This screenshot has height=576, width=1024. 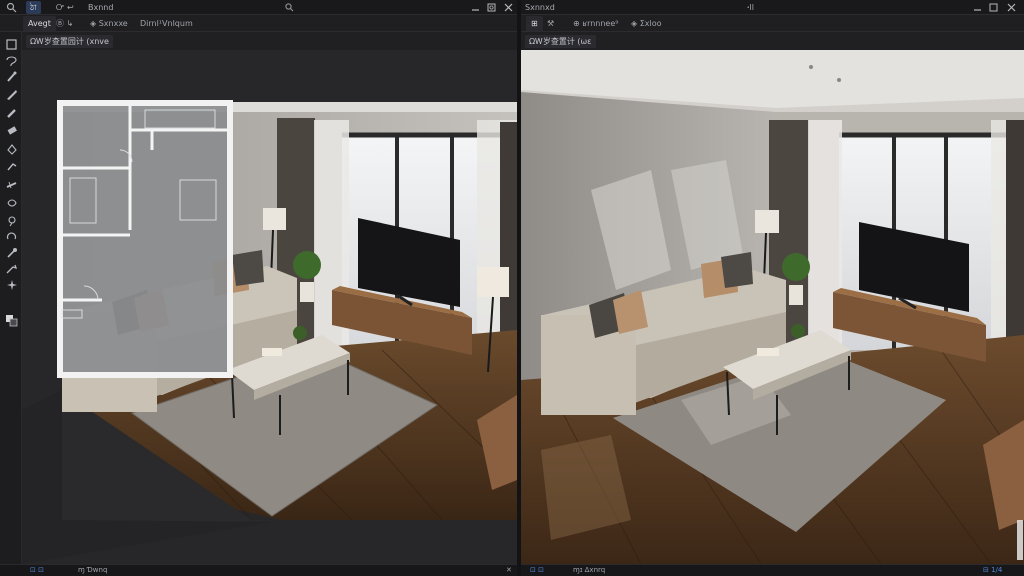 What do you see at coordinates (589, 570) in the screenshot?
I see `status-text: ɱɪ Δxnrq` at bounding box center [589, 570].